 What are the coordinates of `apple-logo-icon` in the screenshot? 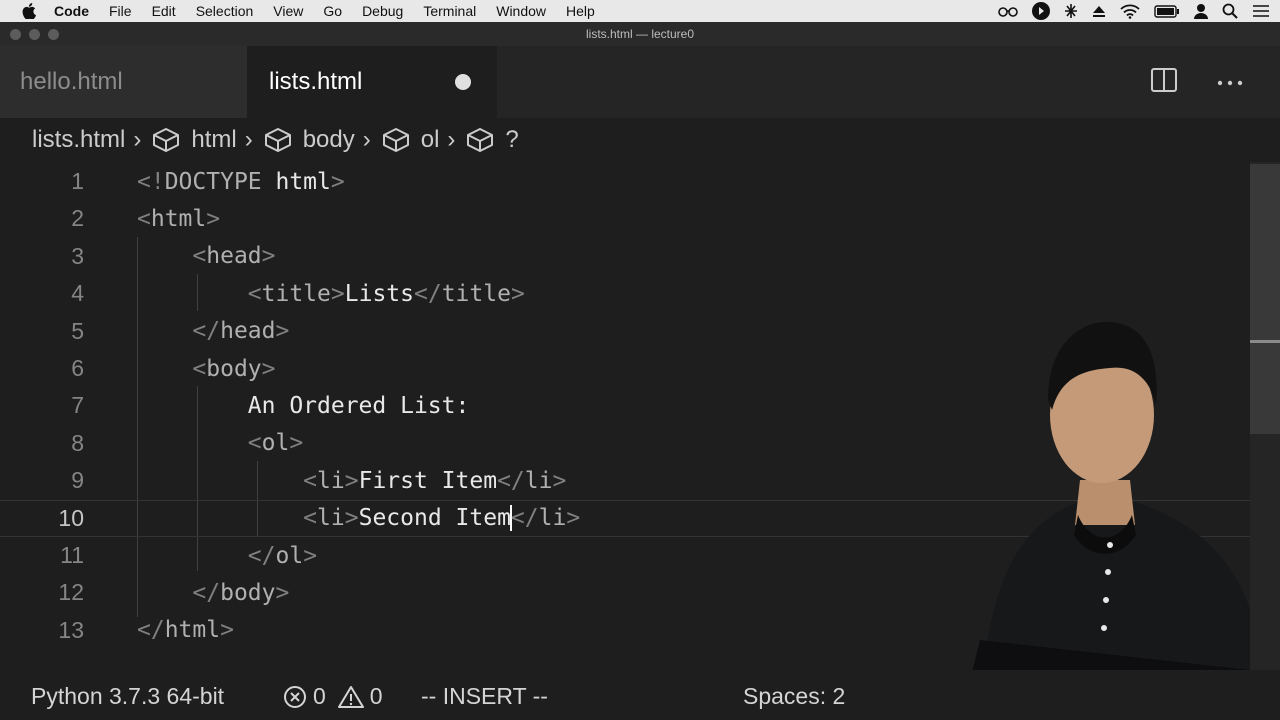 It's located at (29, 11).